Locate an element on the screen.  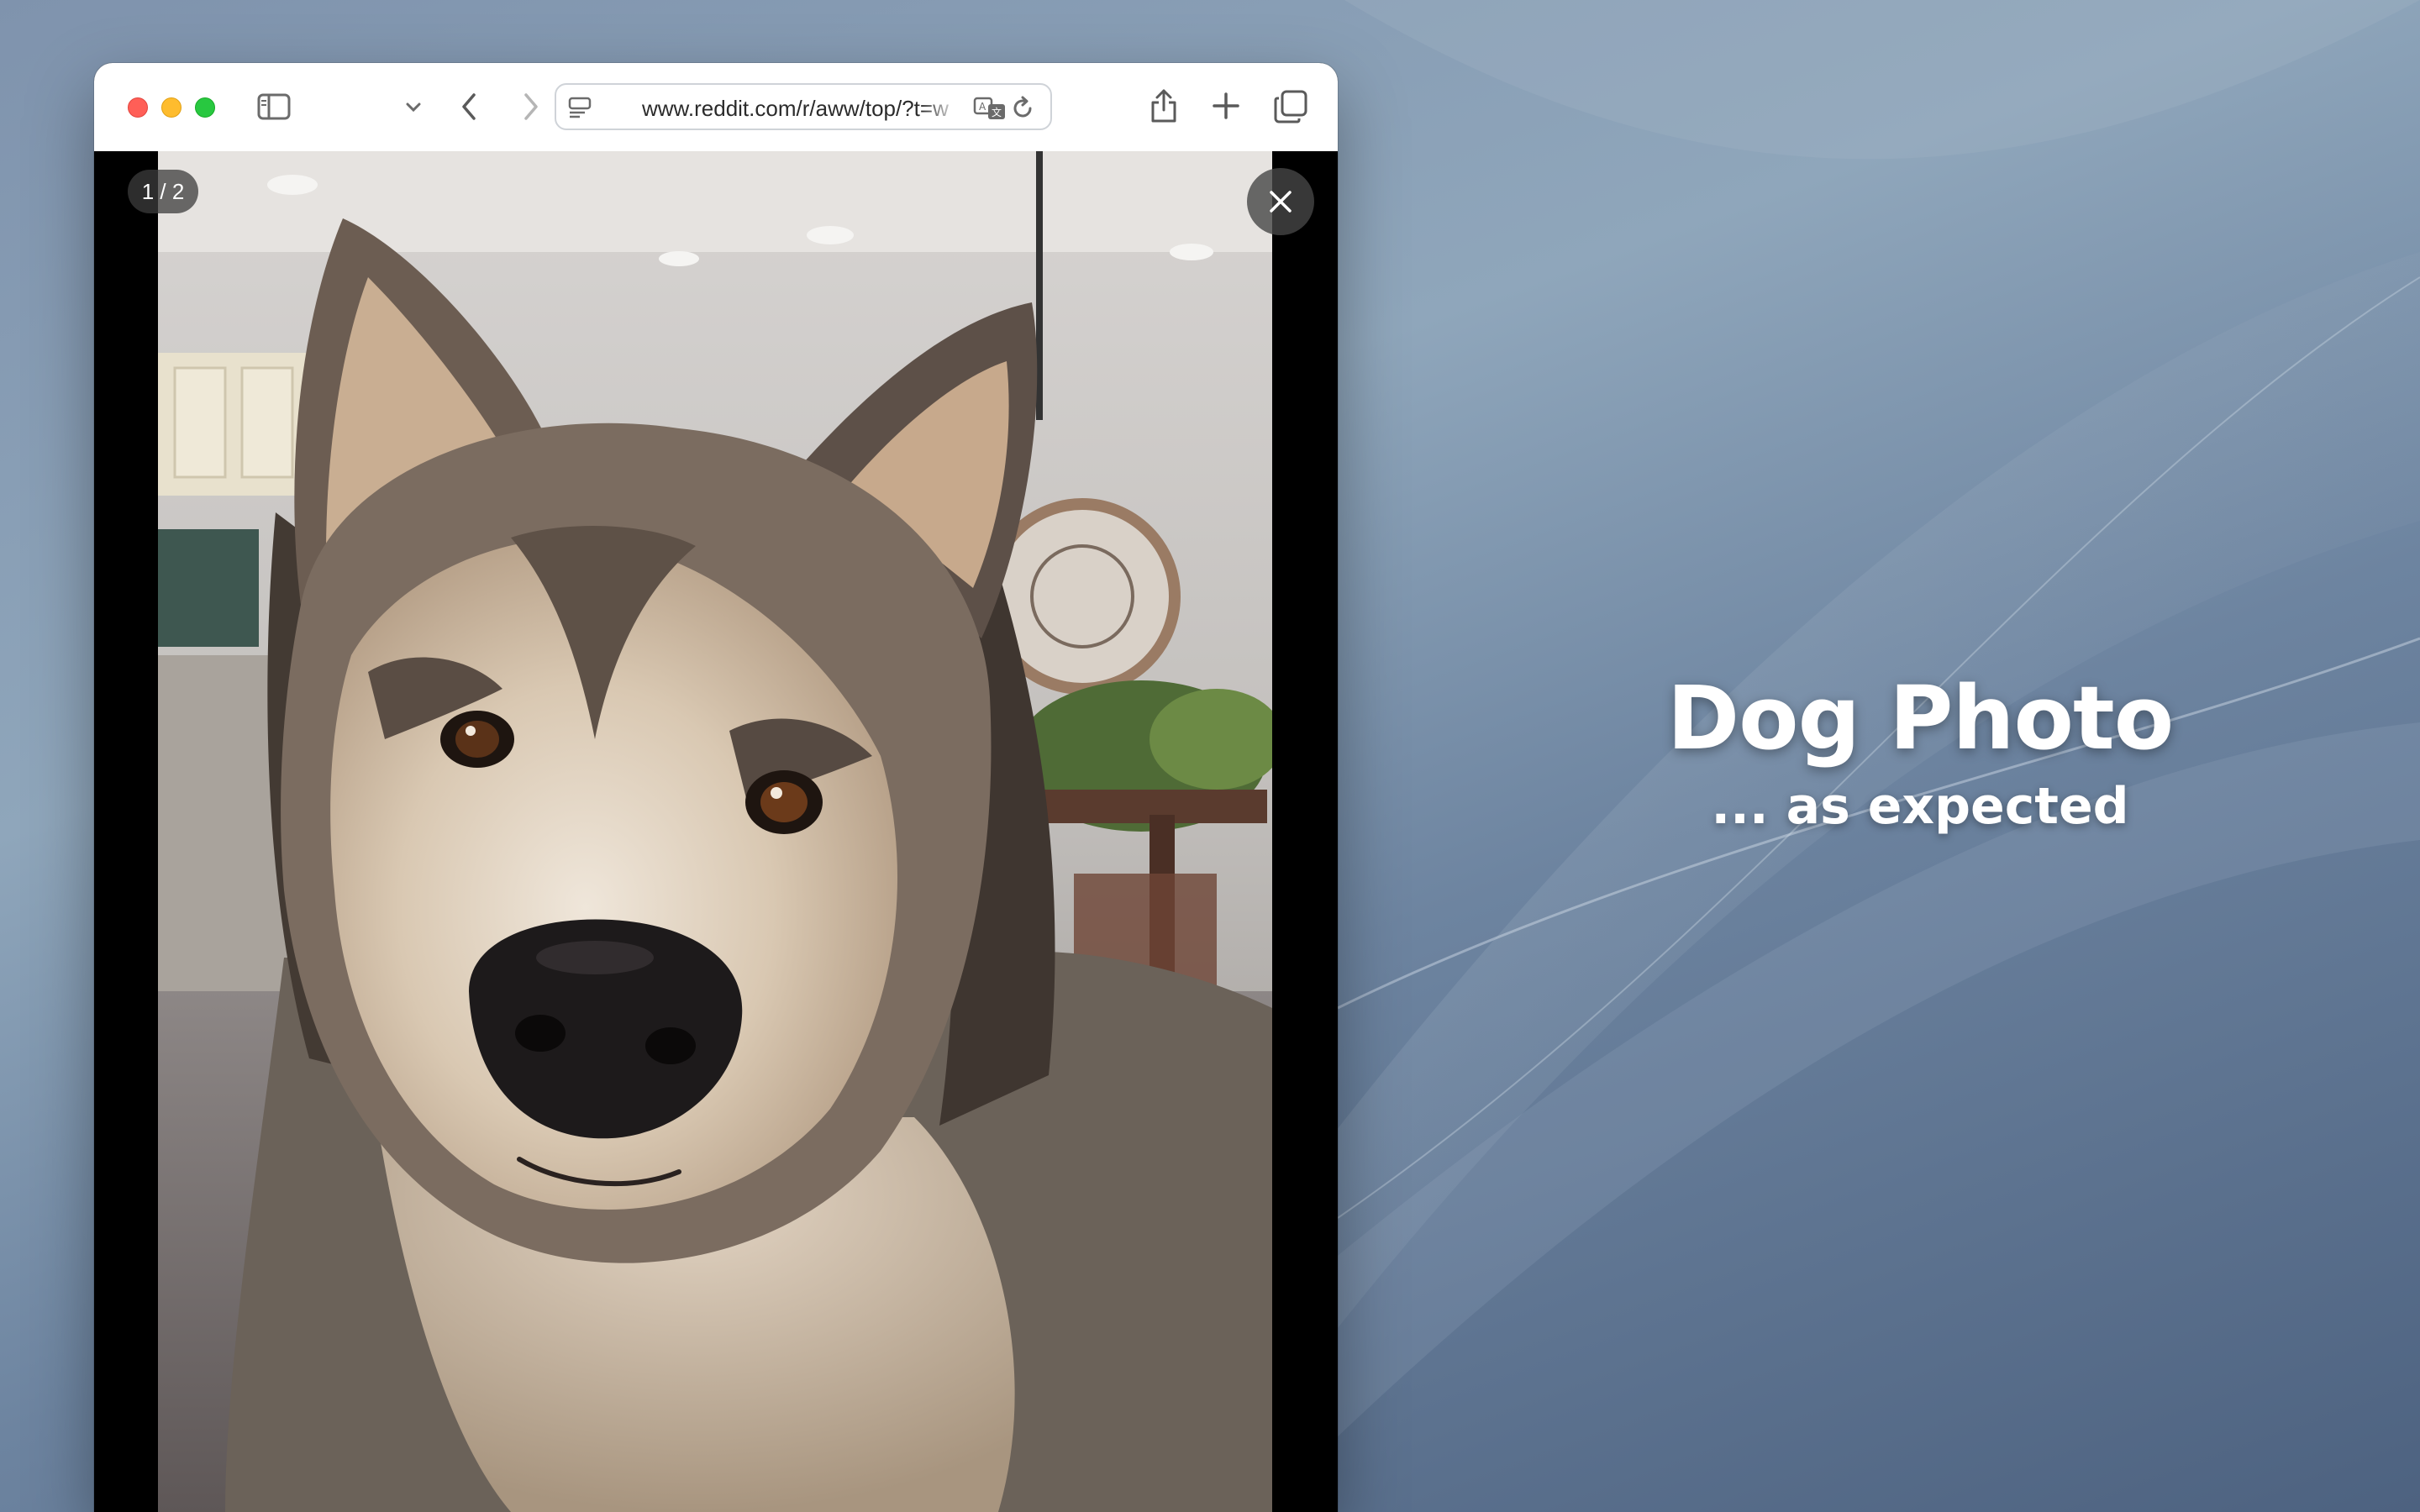
zoom-window-button is located at coordinates (205, 107).